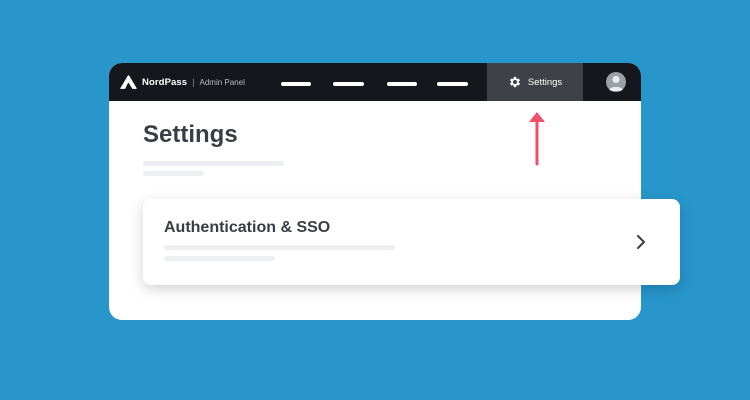  What do you see at coordinates (128, 81) in the screenshot?
I see `nordpass-logo-icon` at bounding box center [128, 81].